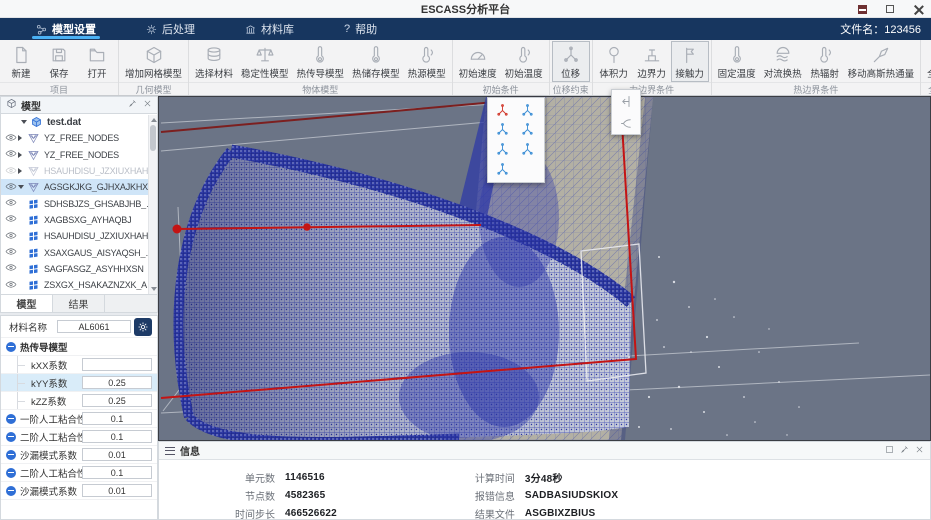 This screenshot has height=520, width=931. What do you see at coordinates (570, 61) in the screenshot?
I see `displacement-button: 位移` at bounding box center [570, 61].